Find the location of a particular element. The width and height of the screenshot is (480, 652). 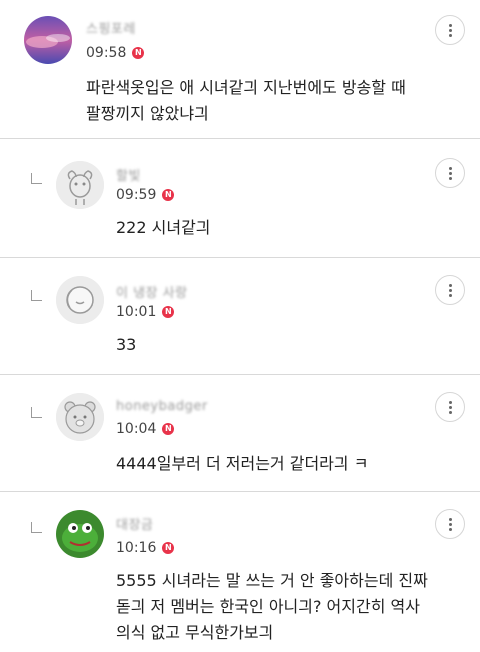

frog-avatar-icon is located at coordinates (80, 534).